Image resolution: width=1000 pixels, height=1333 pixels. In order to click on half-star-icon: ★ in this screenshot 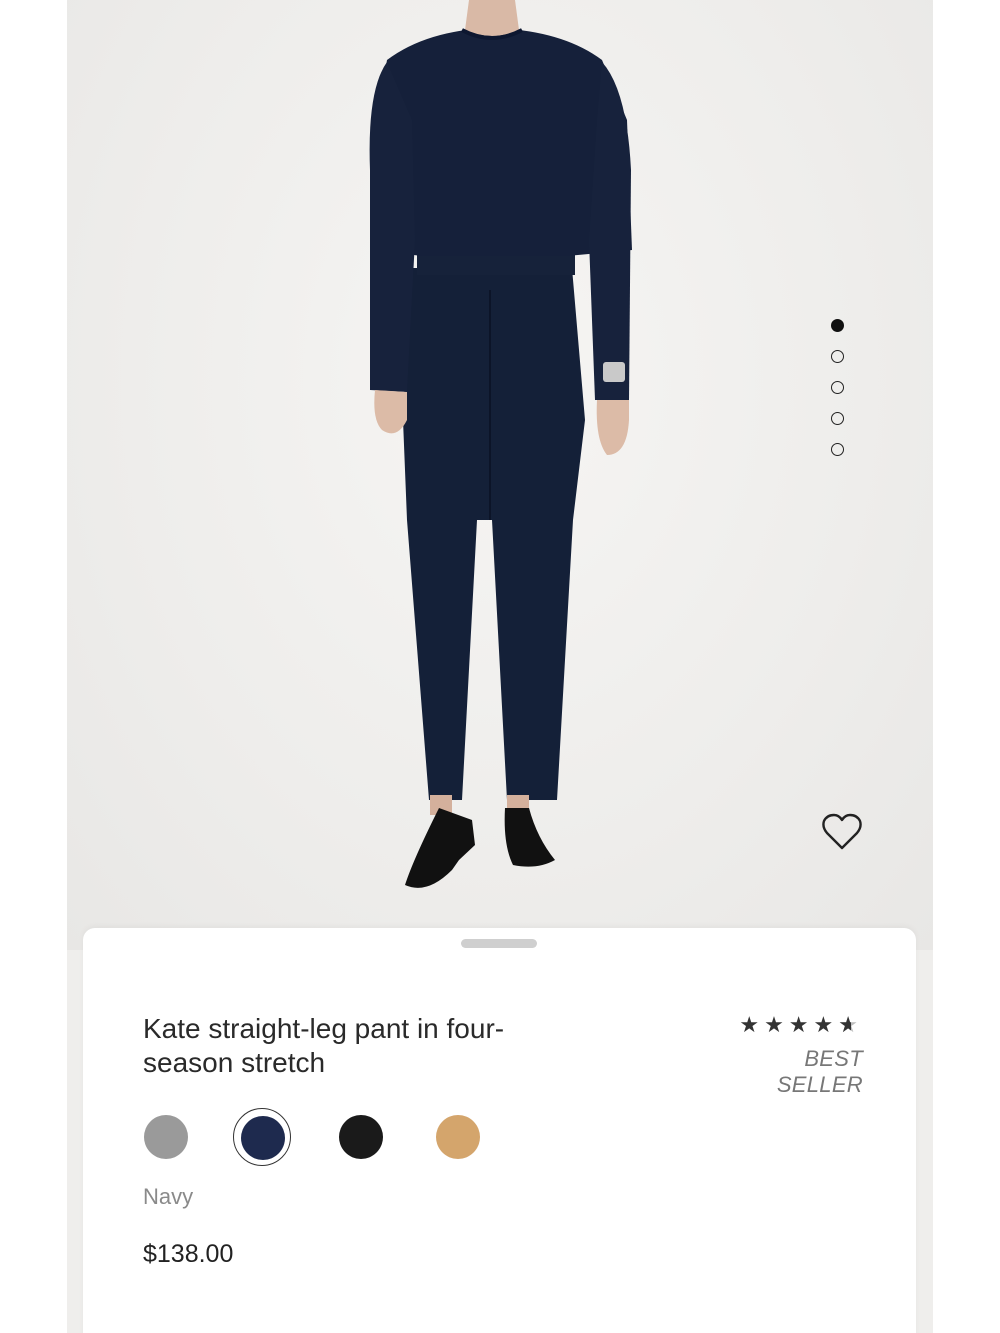, I will do `click(850, 1024)`.